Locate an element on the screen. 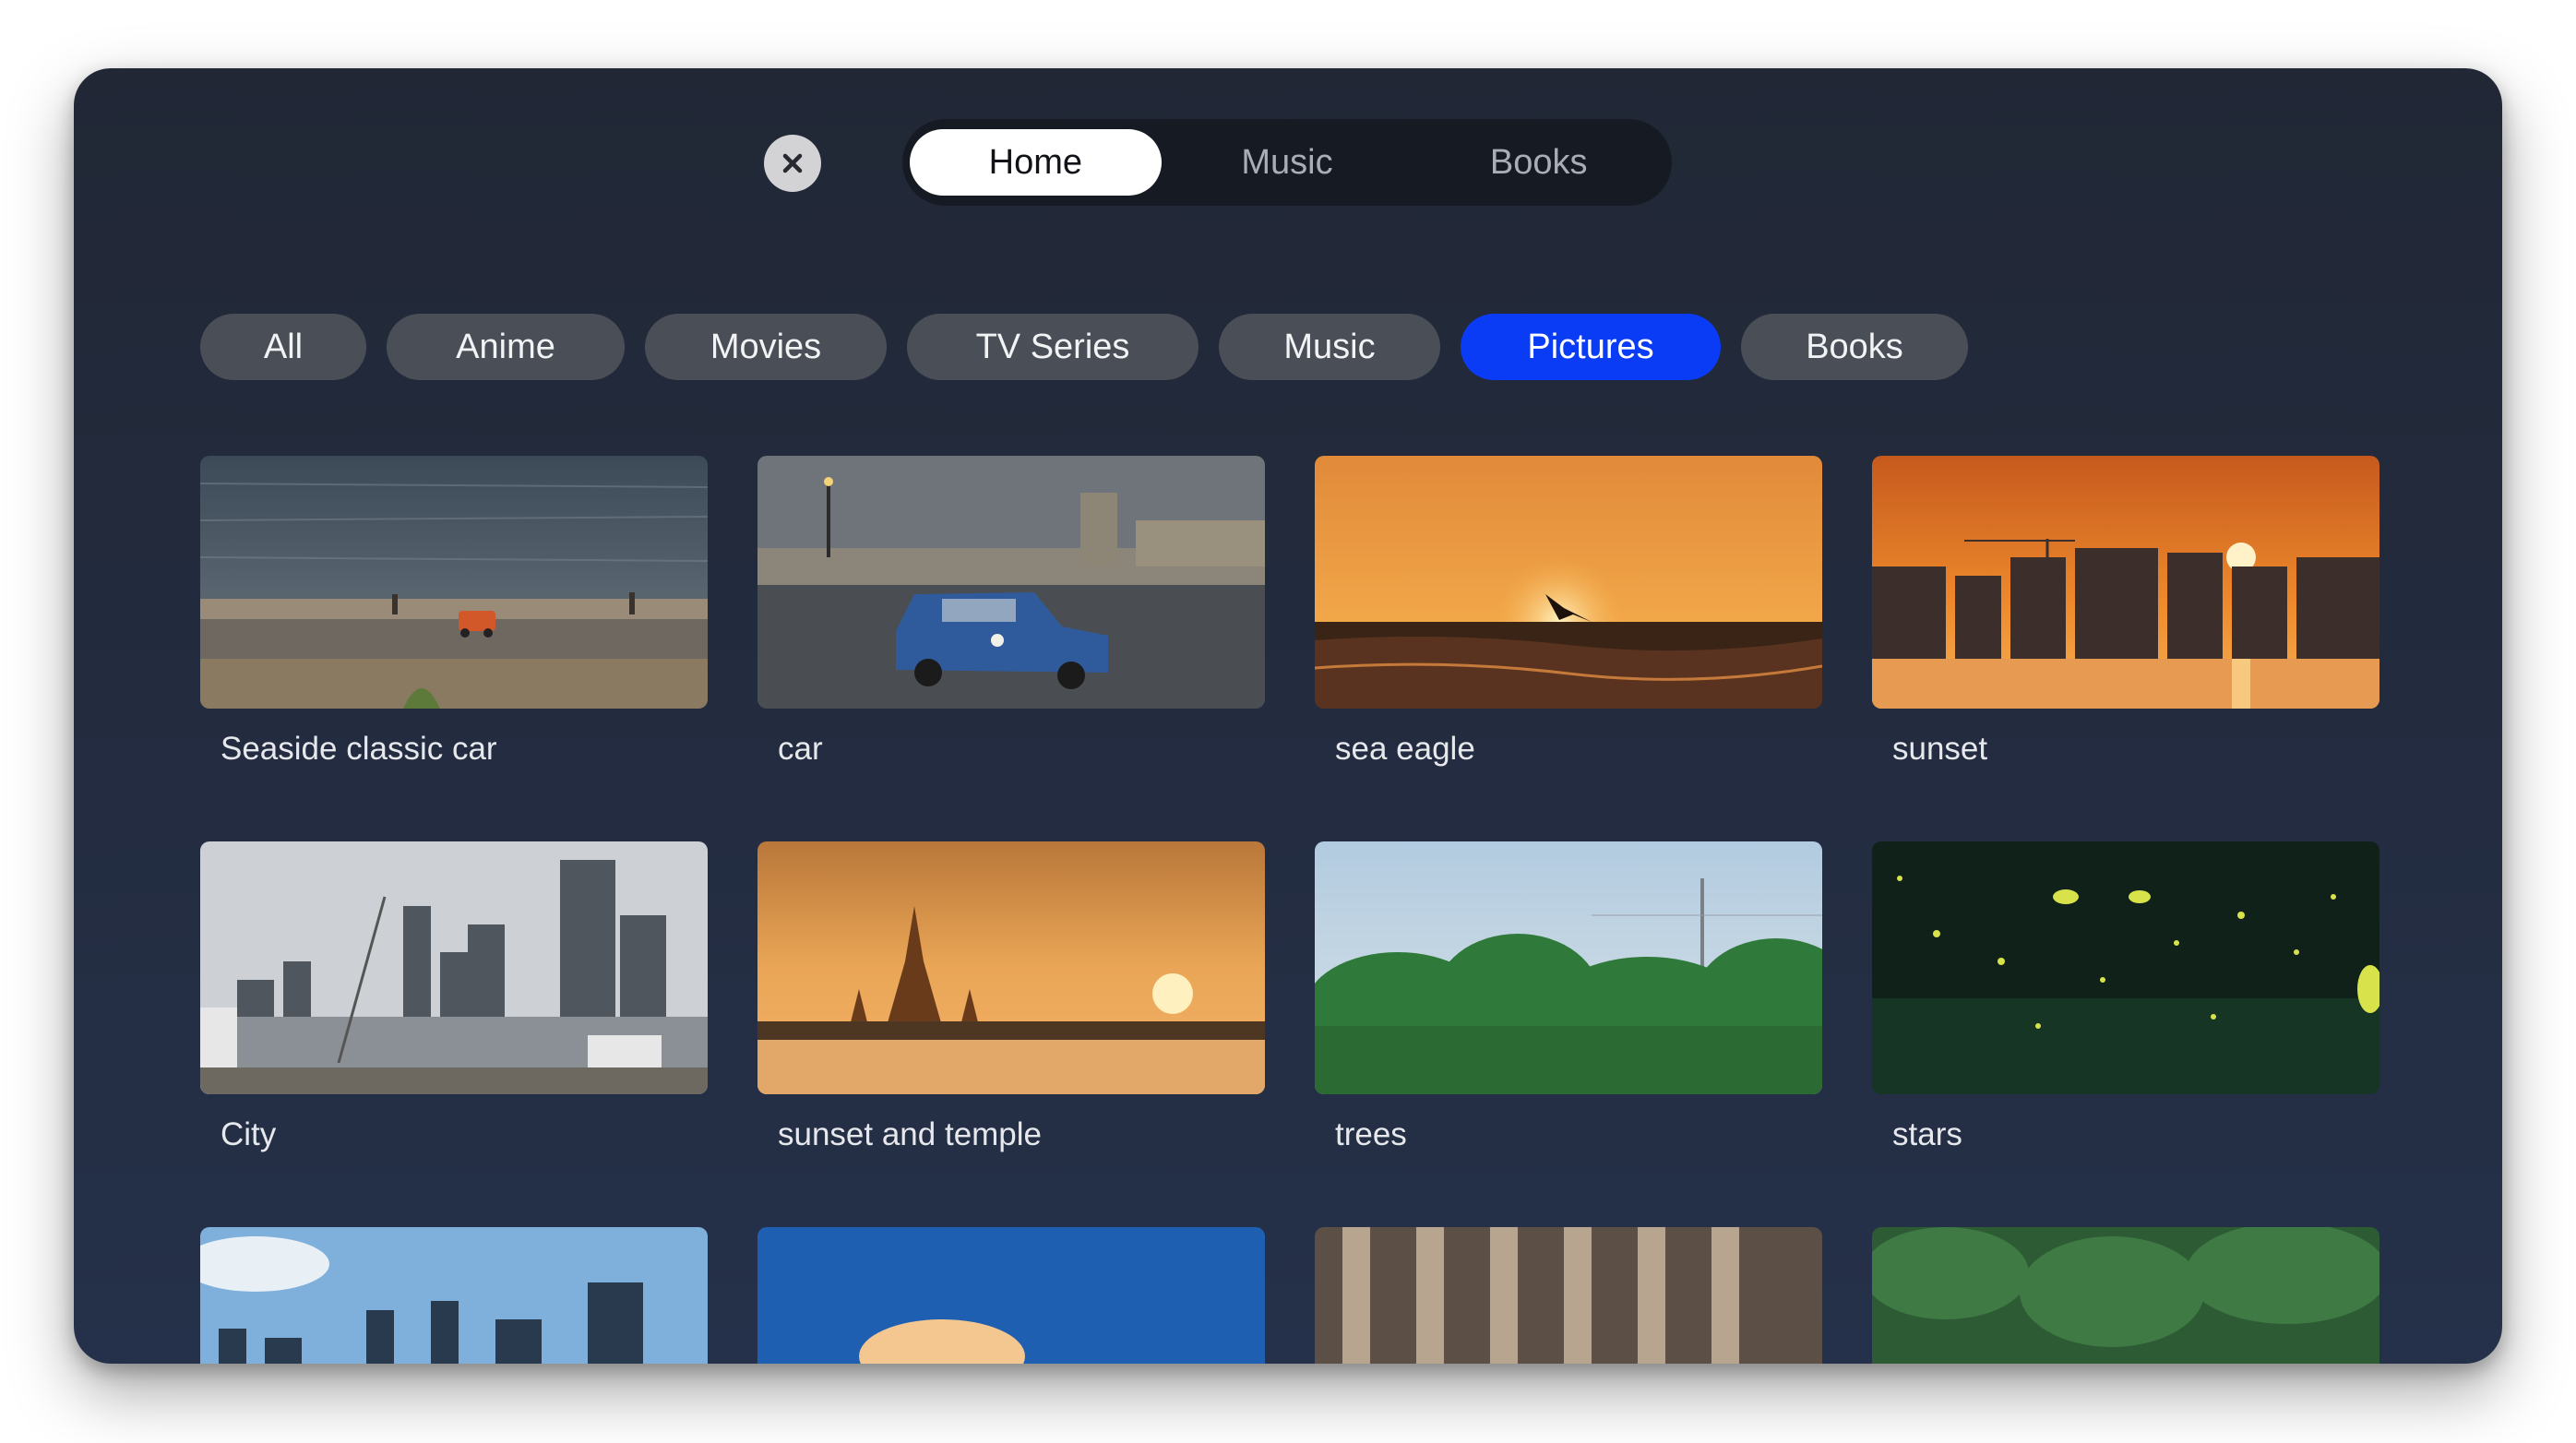 The height and width of the screenshot is (1443, 2576). close-icon is located at coordinates (793, 163).